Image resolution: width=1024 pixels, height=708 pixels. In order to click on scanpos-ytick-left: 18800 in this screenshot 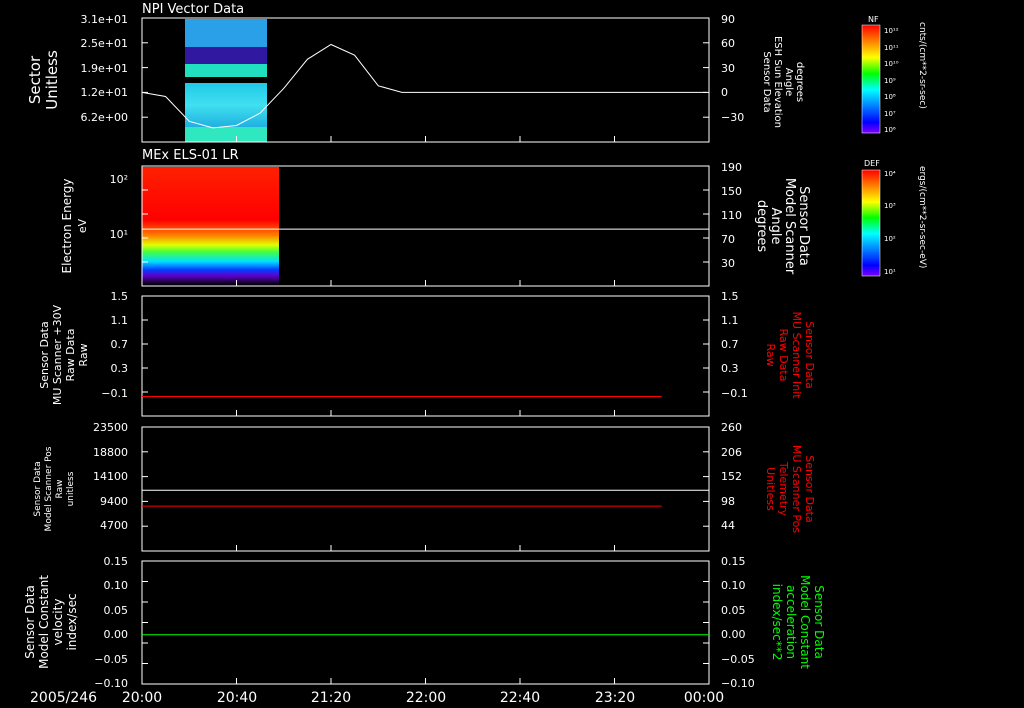, I will do `click(110, 452)`.